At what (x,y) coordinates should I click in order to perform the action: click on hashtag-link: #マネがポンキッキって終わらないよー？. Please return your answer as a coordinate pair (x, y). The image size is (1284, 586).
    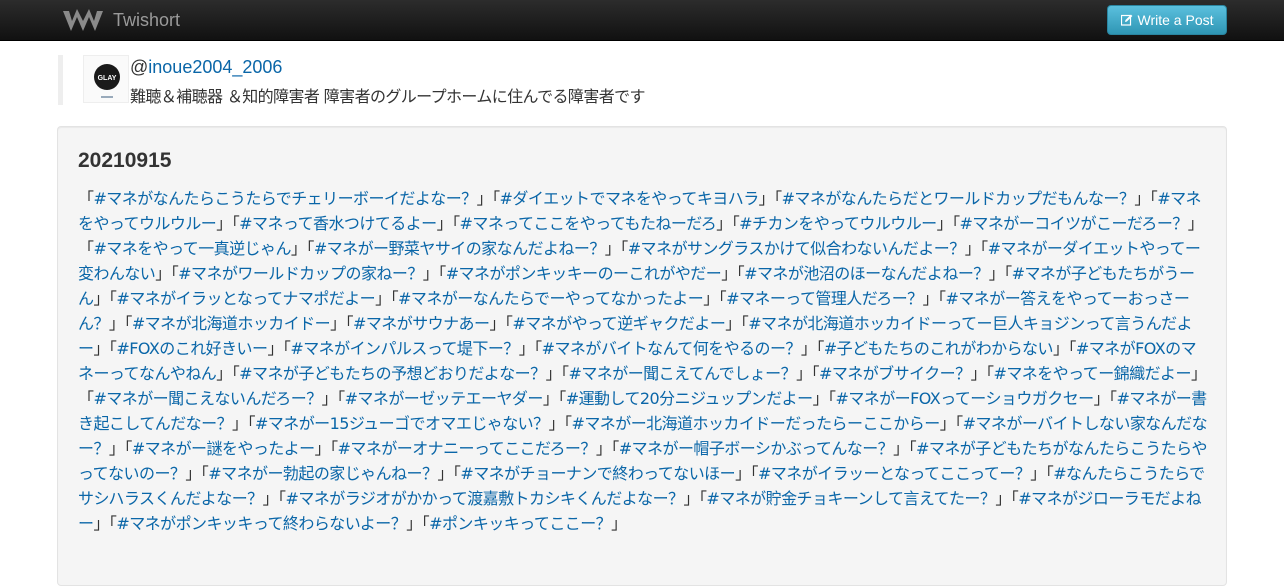
    Looking at the image, I should click on (261, 523).